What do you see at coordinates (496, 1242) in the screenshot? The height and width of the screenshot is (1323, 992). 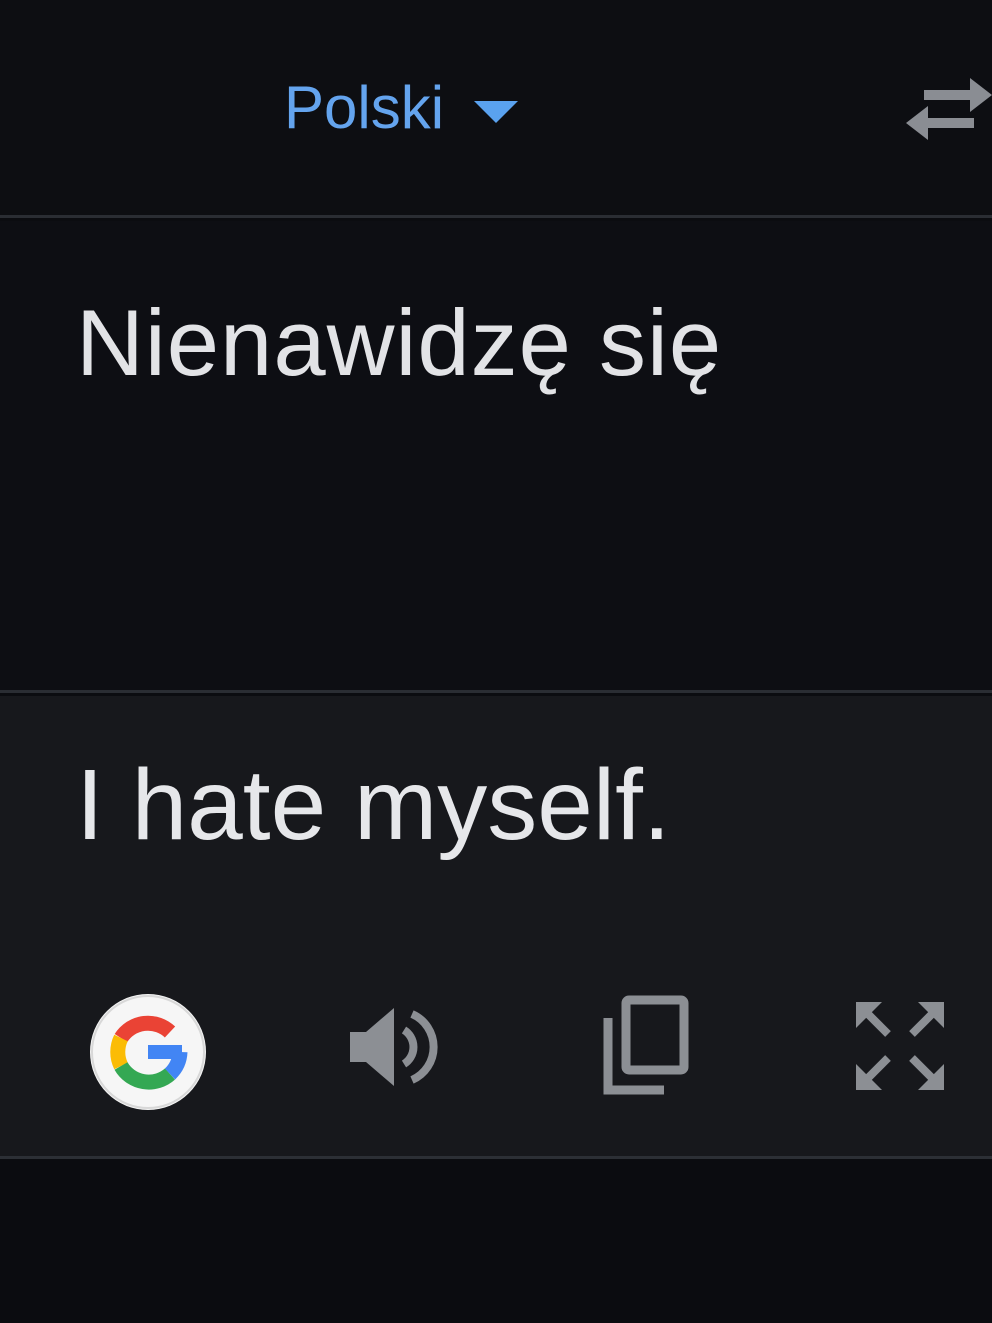 I see `bottom-area` at bounding box center [496, 1242].